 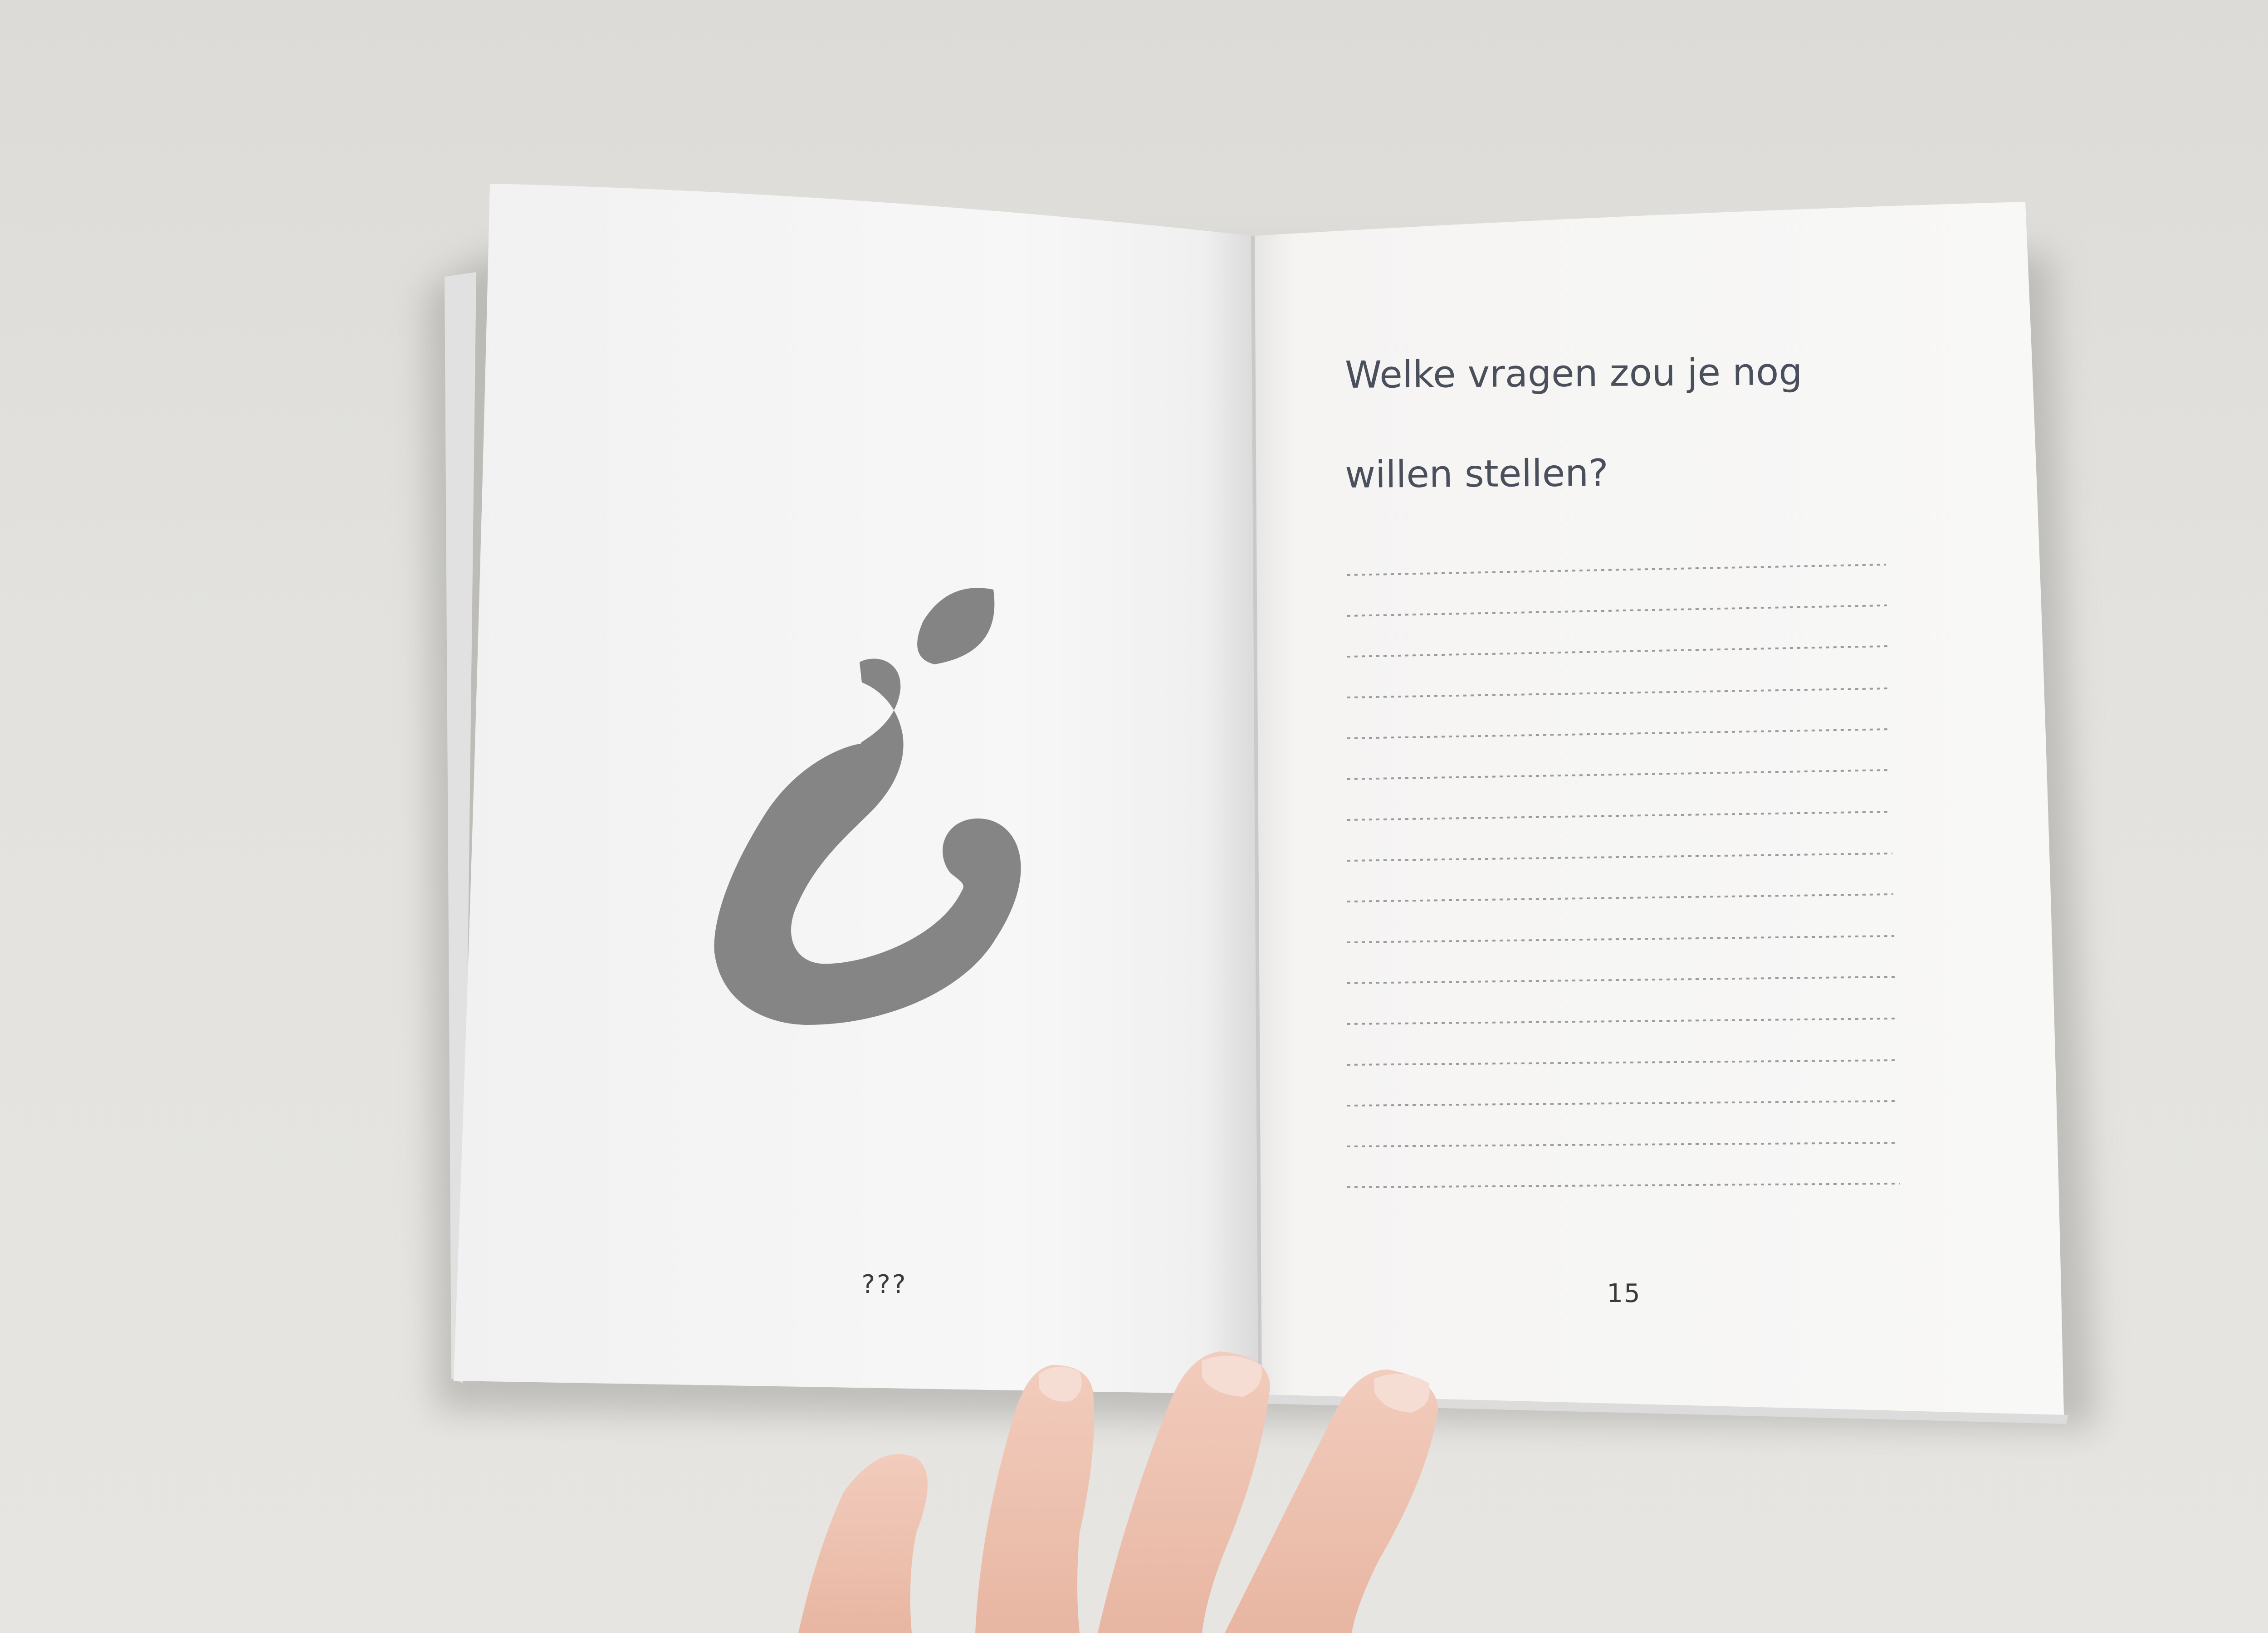 What do you see at coordinates (884, 1284) in the screenshot?
I see `left-page-number: ???` at bounding box center [884, 1284].